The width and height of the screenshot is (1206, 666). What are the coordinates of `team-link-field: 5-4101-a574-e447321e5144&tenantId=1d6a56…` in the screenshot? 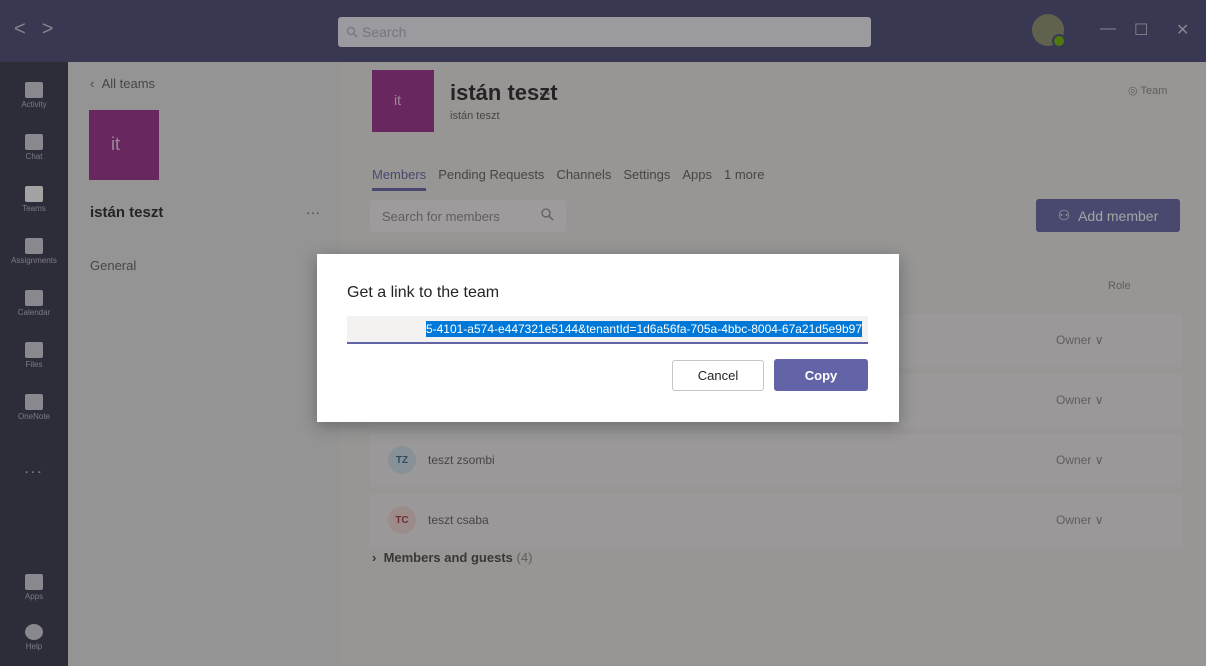 It's located at (607, 330).